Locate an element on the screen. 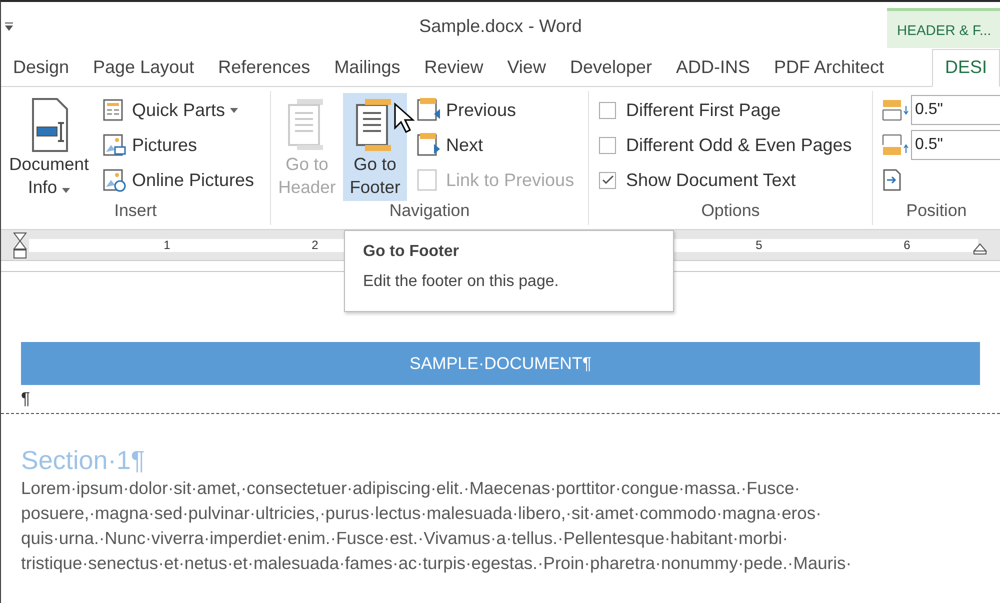 The height and width of the screenshot is (603, 1000). ribbon-tab: Developer is located at coordinates (611, 67).